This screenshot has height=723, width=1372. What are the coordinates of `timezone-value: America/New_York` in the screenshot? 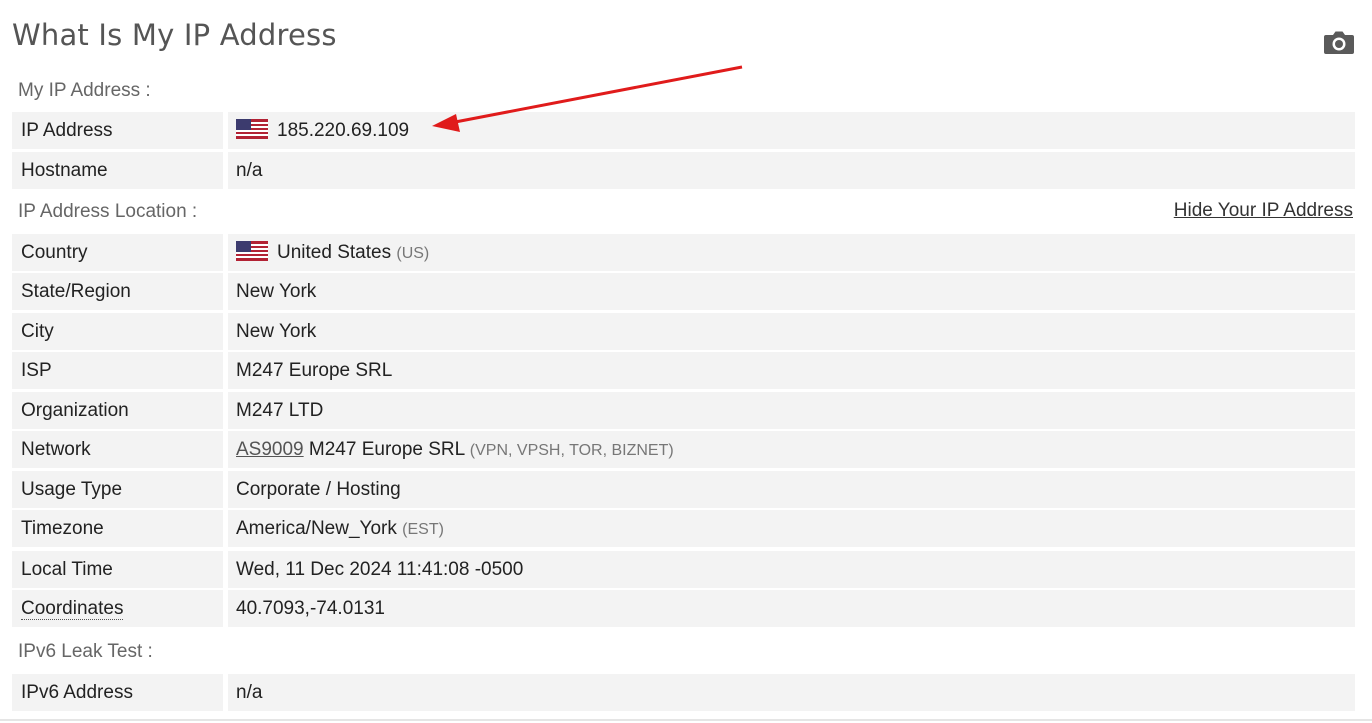 It's located at (316, 528).